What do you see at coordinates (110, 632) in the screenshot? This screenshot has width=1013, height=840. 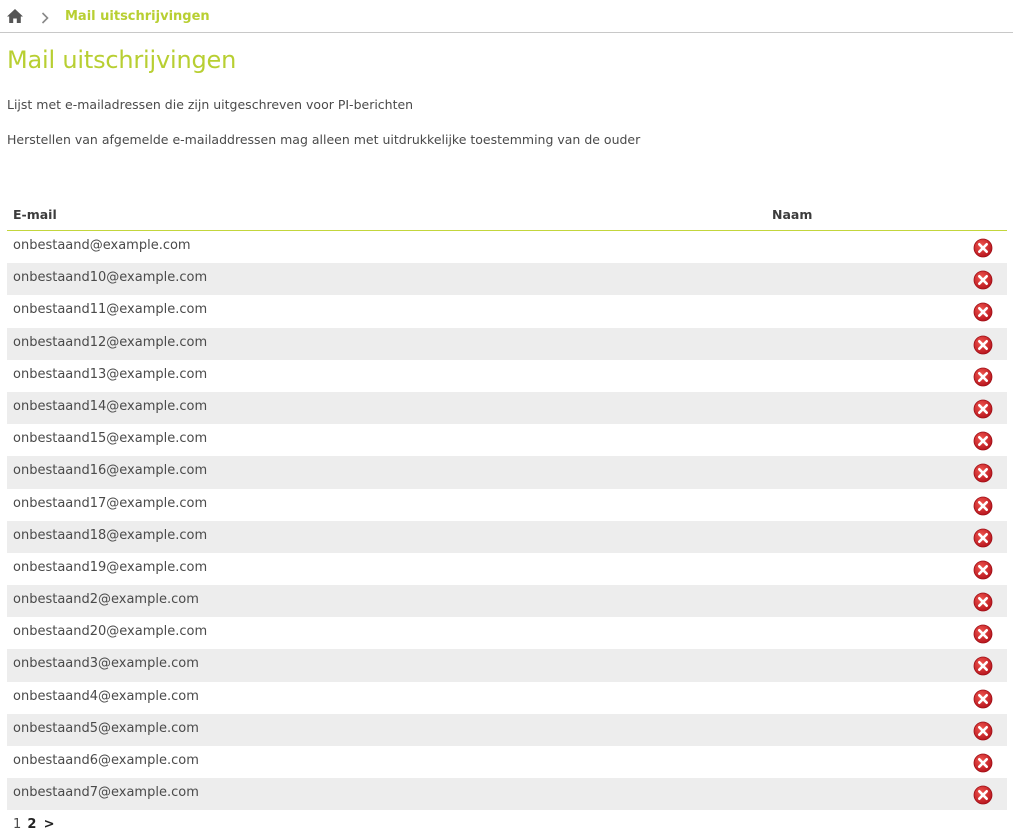 I see `row-email: onbestaand20@example.com` at bounding box center [110, 632].